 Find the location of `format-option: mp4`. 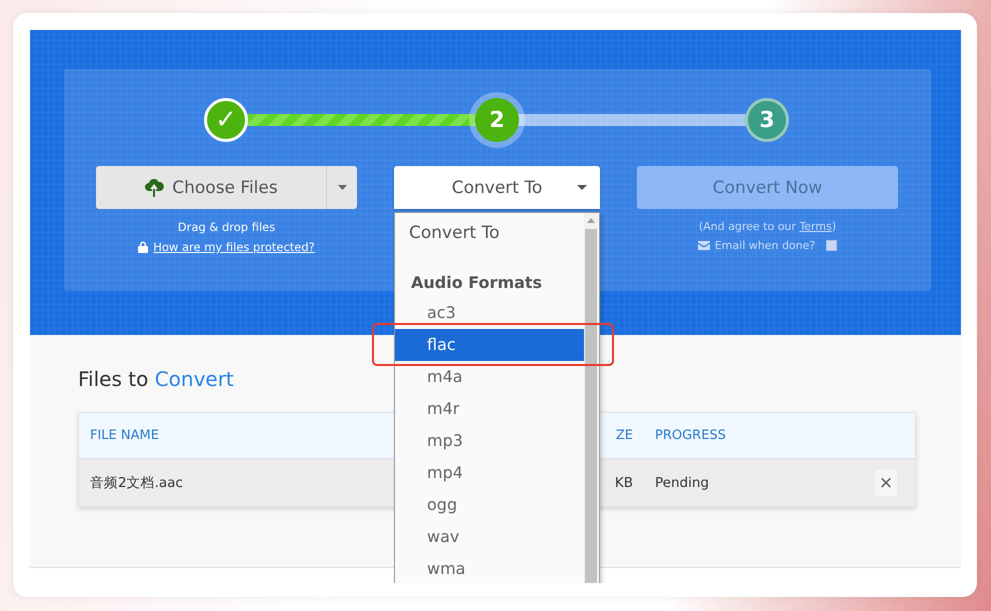

format-option: mp4 is located at coordinates (445, 473).